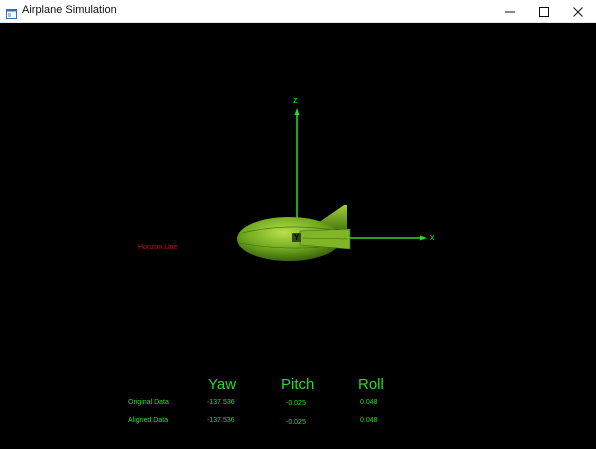 This screenshot has width=596, height=449. I want to click on aligned-roll-value: 0.048, so click(369, 420).